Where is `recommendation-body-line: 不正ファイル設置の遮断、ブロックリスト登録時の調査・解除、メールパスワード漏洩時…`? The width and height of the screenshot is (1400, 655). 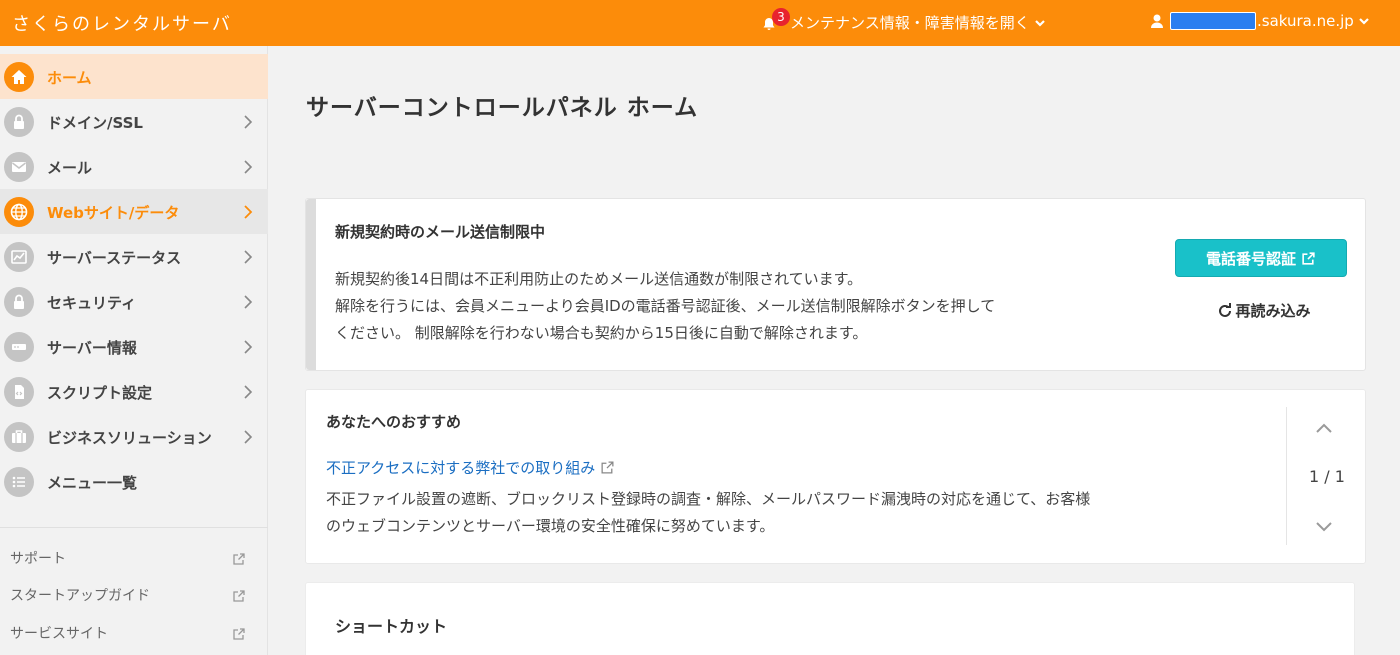 recommendation-body-line: 不正ファイル設置の遮断、ブロックリスト登録時の調査・解除、メールパスワード漏洩時… is located at coordinates (708, 499).